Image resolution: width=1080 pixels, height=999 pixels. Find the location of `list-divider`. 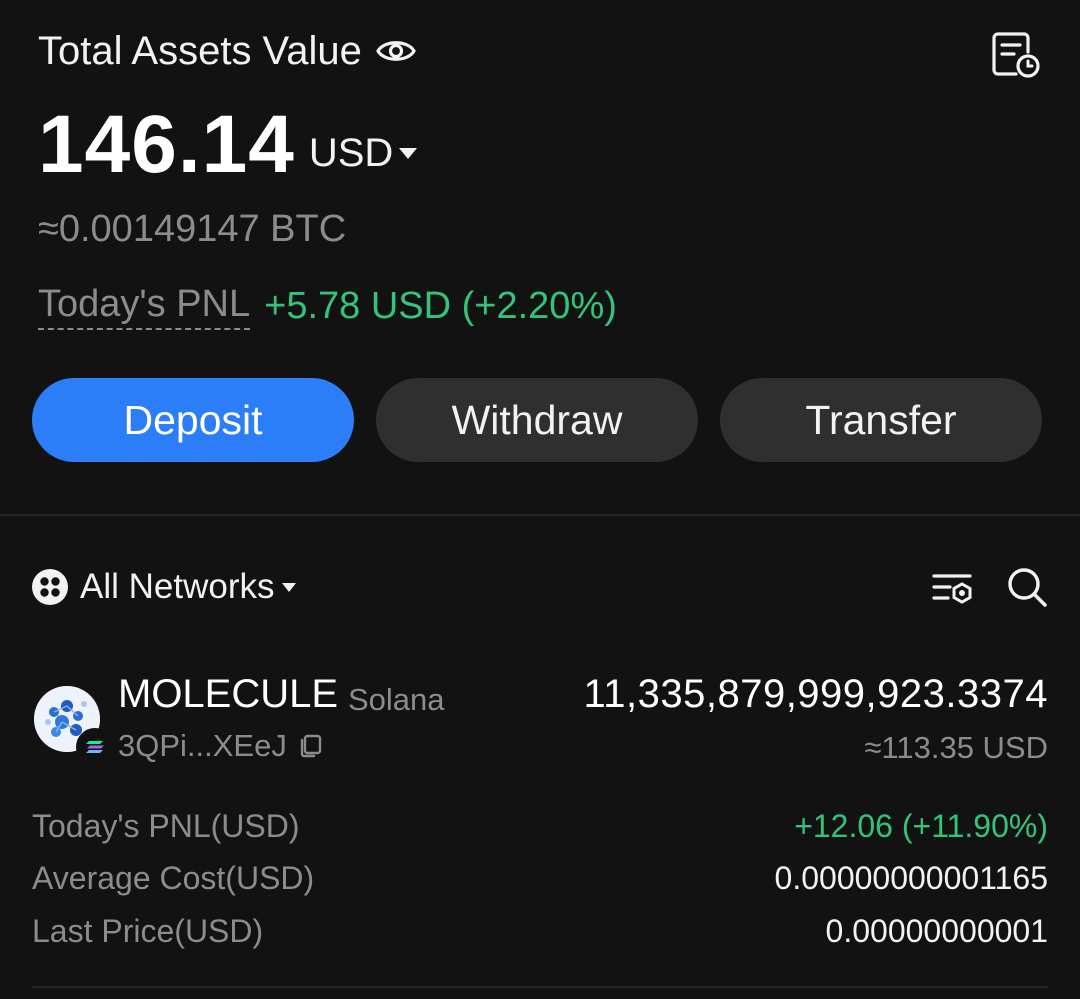

list-divider is located at coordinates (540, 987).